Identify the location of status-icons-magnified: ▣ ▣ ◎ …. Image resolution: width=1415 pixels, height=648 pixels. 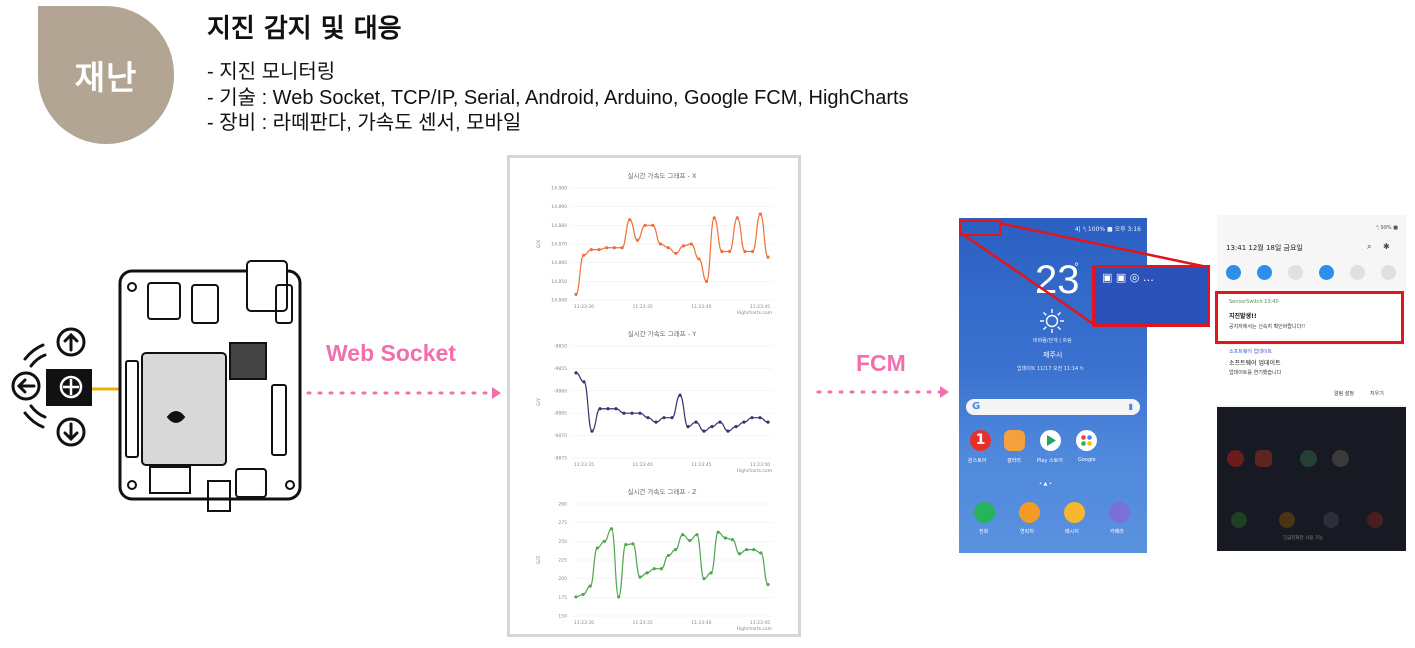
(1151, 296).